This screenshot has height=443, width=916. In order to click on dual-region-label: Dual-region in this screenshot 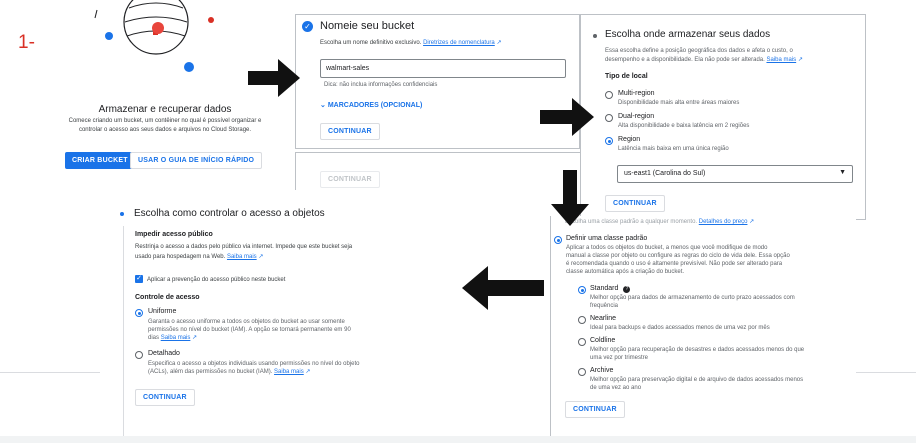, I will do `click(636, 116)`.